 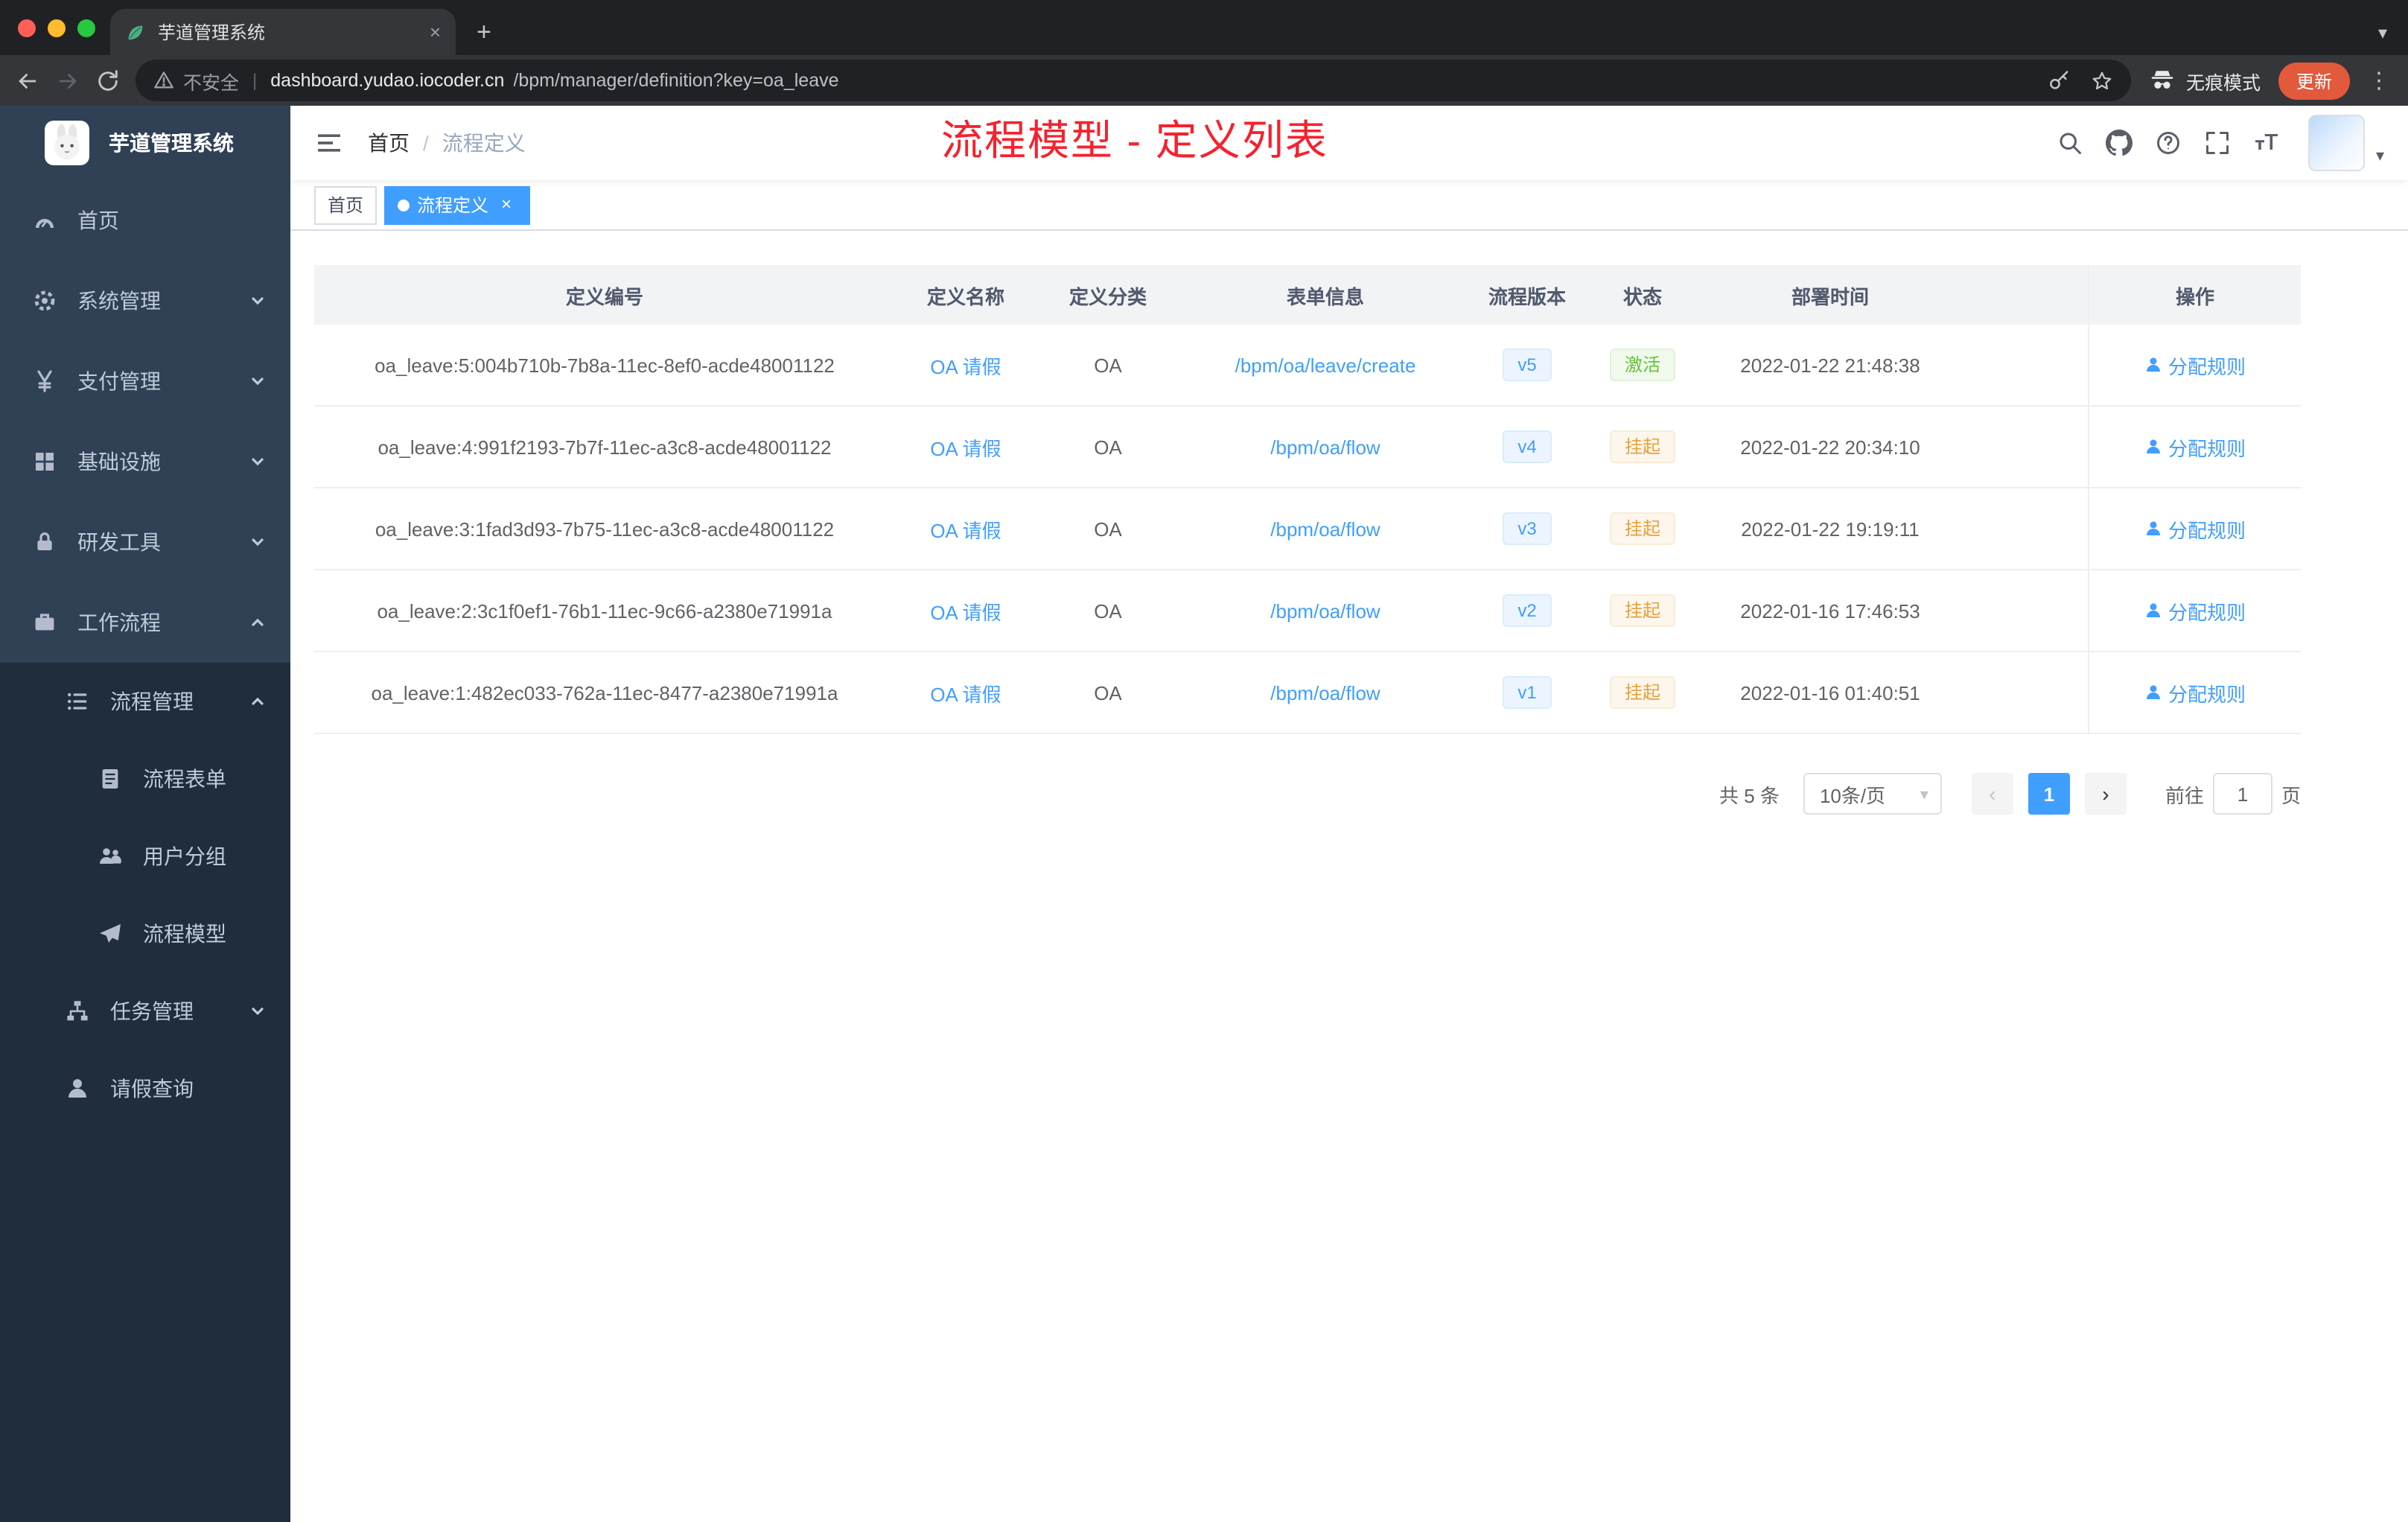 I want to click on tab-close-icon: ×, so click(x=435, y=32).